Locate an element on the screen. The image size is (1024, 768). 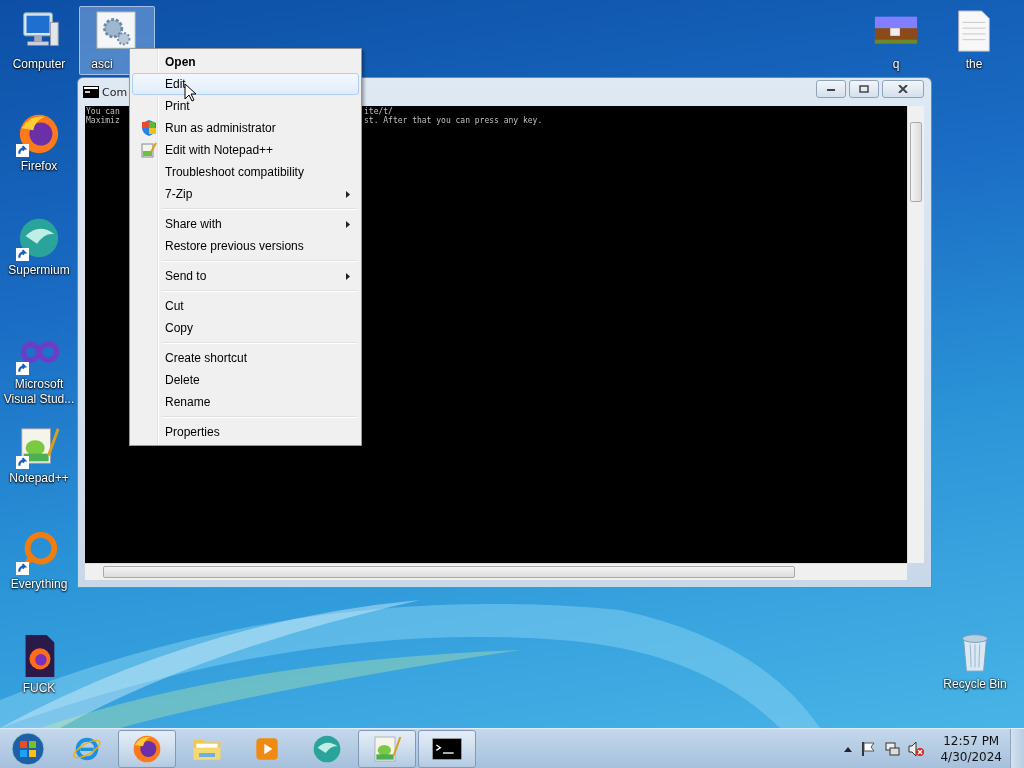
flag-icon is located at coordinates (868, 748).